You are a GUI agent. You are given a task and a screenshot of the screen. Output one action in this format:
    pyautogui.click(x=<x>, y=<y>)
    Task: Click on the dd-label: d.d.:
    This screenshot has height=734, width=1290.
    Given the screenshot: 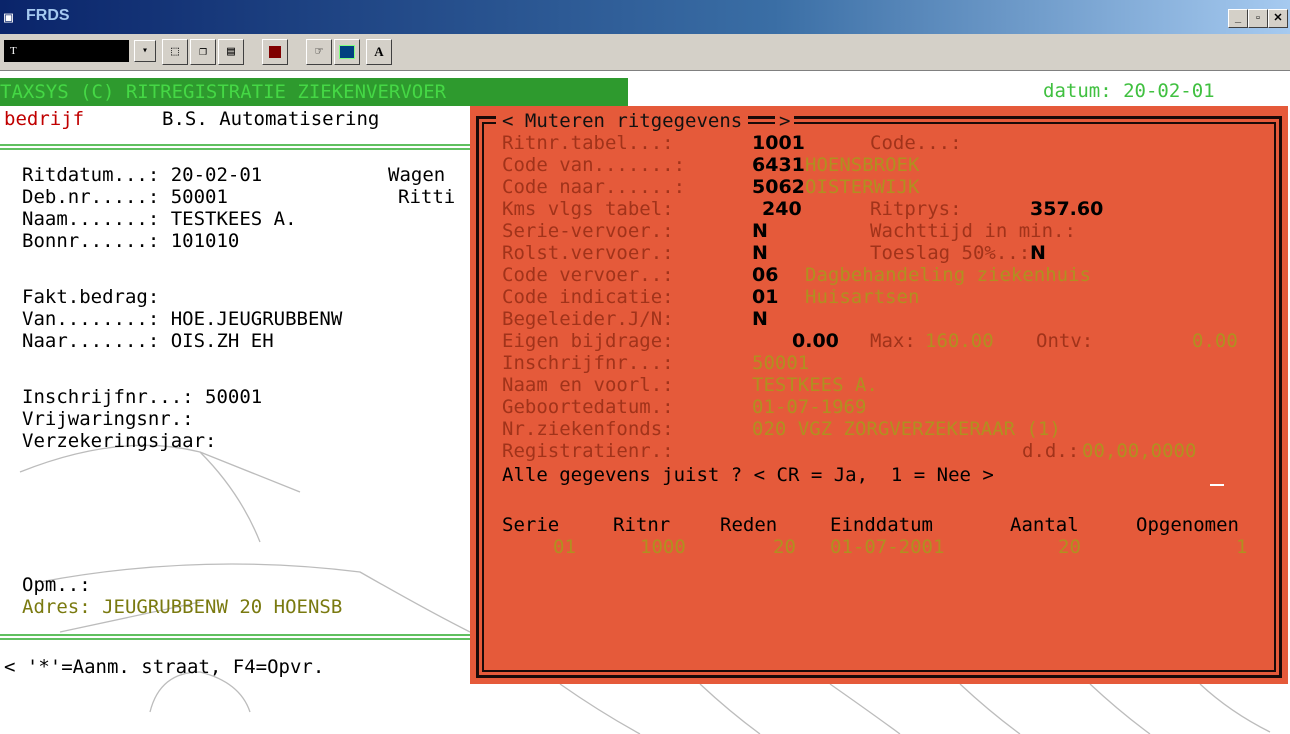 What is the action you would take?
    pyautogui.click(x=1051, y=451)
    